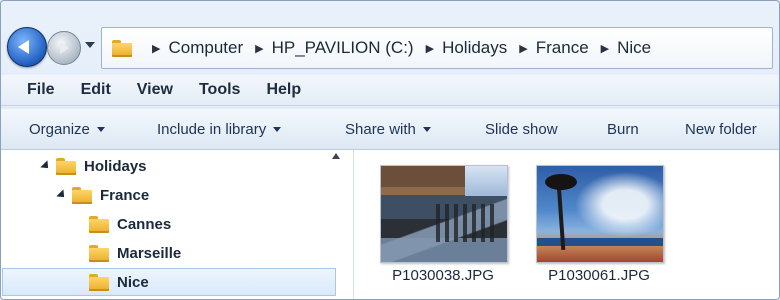  I want to click on share-with-label: Share with, so click(380, 129).